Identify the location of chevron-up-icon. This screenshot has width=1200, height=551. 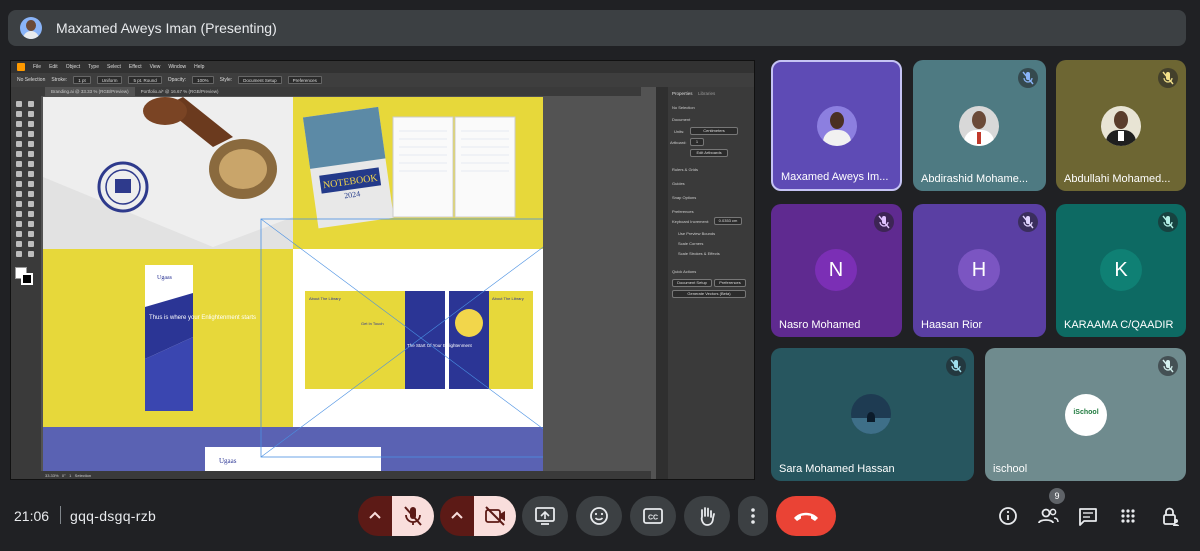
(457, 515).